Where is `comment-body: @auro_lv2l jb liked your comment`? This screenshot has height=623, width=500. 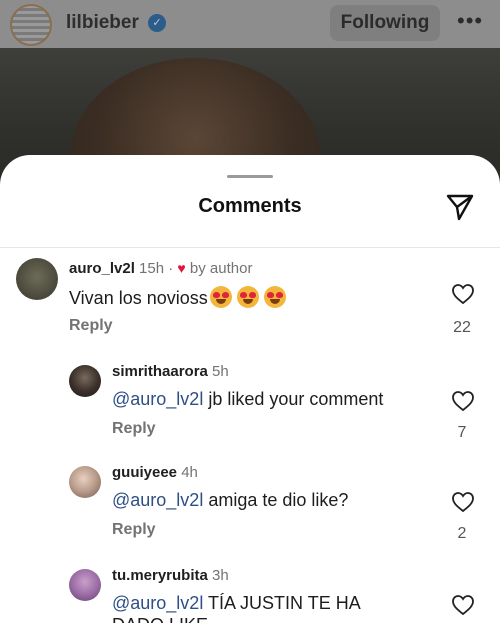 comment-body: @auro_lv2l jb liked your comment is located at coordinates (247, 399).